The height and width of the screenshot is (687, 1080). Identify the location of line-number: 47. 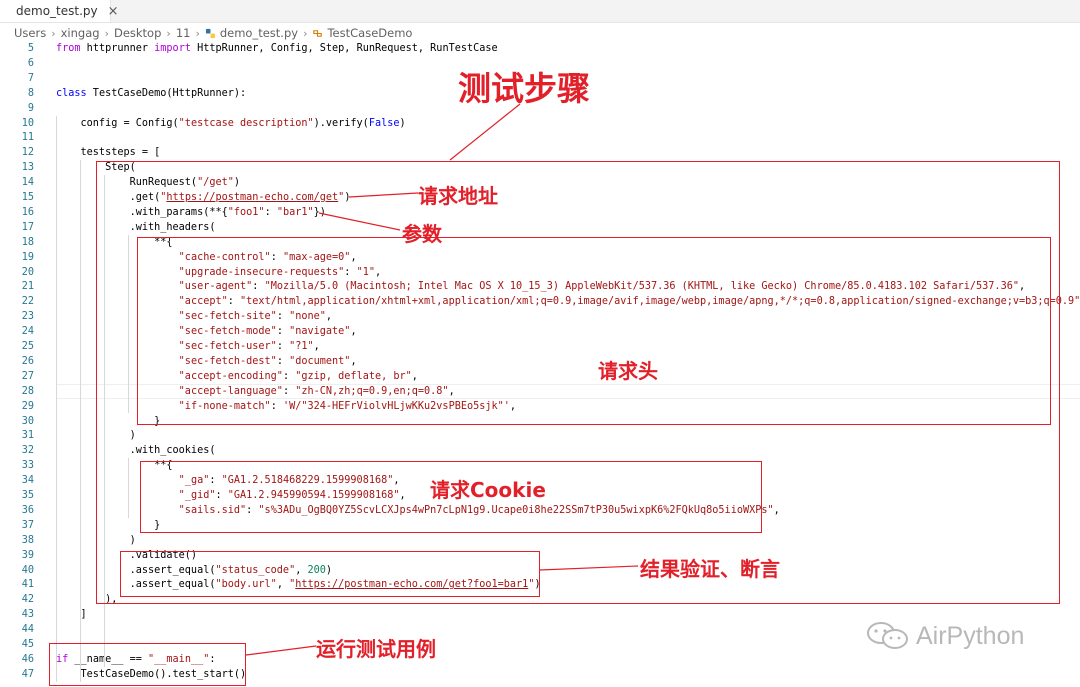
(27, 674).